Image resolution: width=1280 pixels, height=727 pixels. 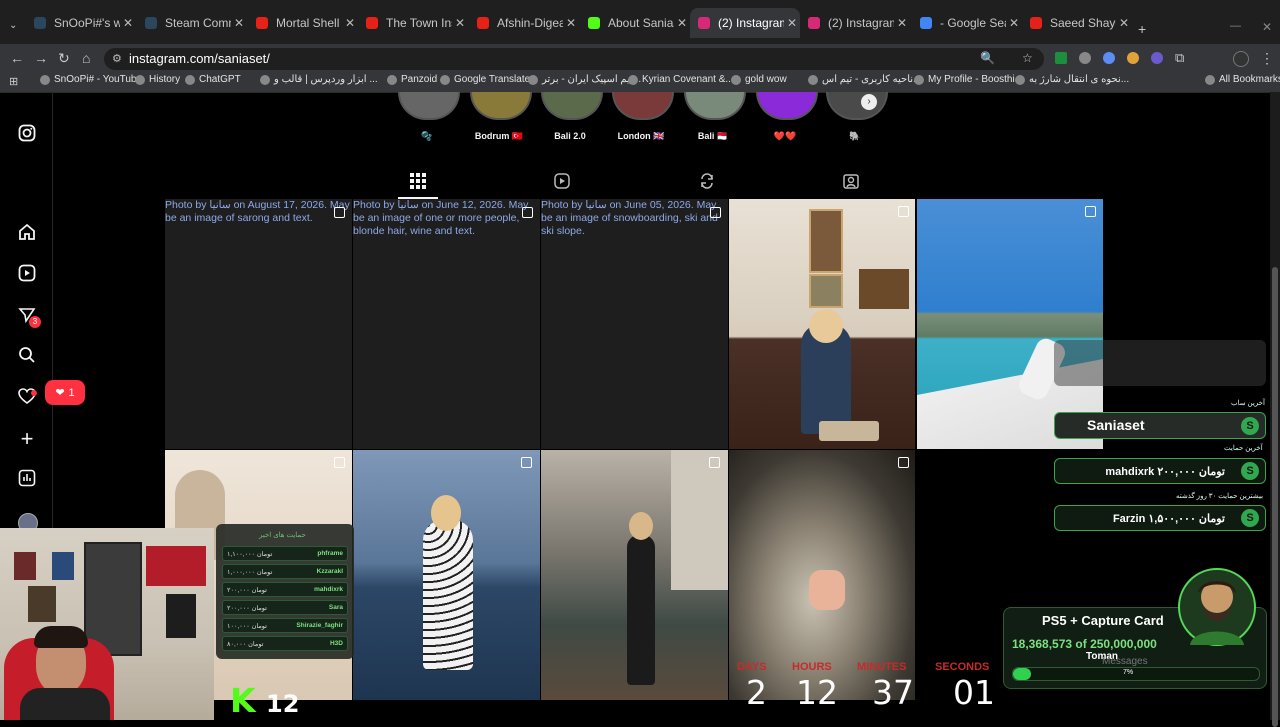 I want to click on person-hair, so click(x=61, y=637).